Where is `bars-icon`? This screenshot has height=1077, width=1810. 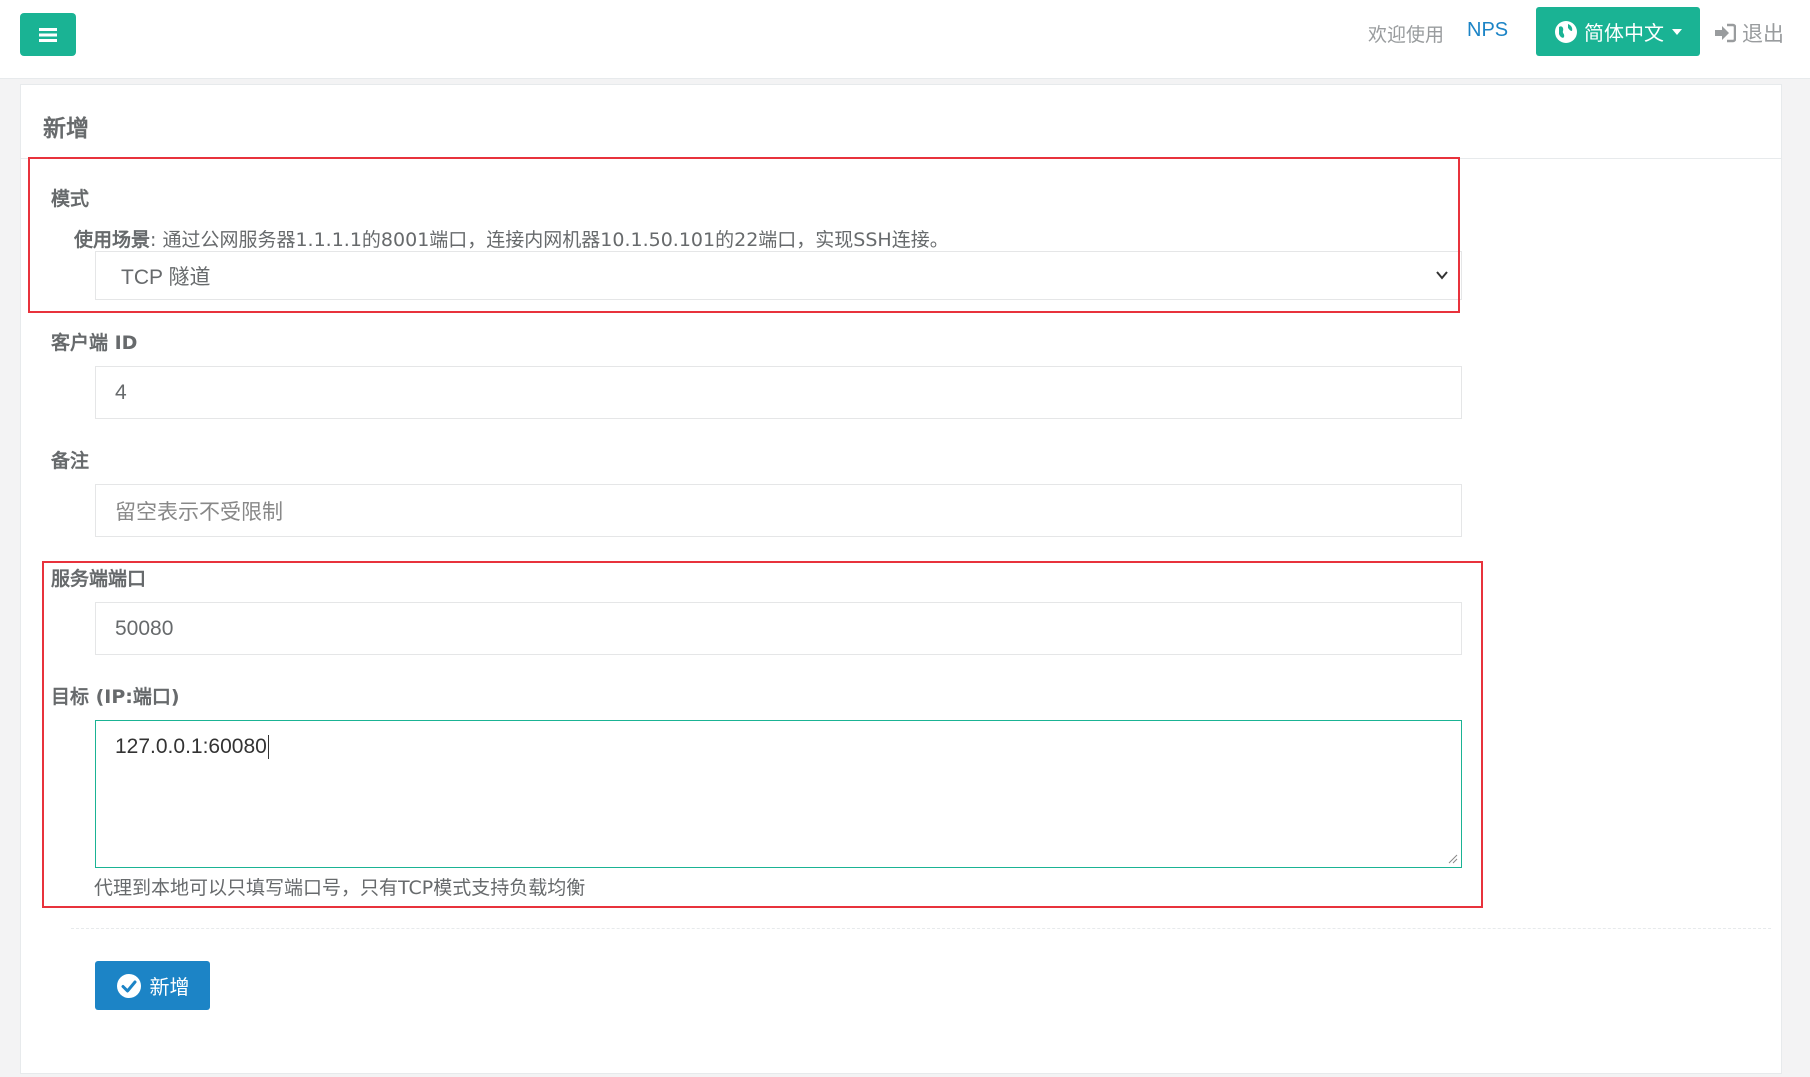
bars-icon is located at coordinates (48, 34).